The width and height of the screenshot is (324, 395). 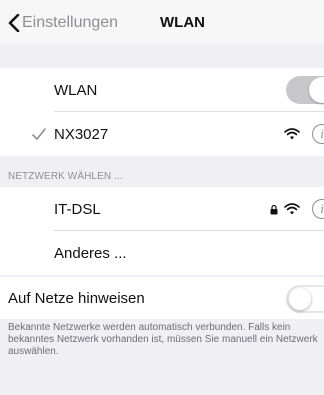 I want to click on ask-to-join-row: Auf Netze hinweisen, so click(x=162, y=298).